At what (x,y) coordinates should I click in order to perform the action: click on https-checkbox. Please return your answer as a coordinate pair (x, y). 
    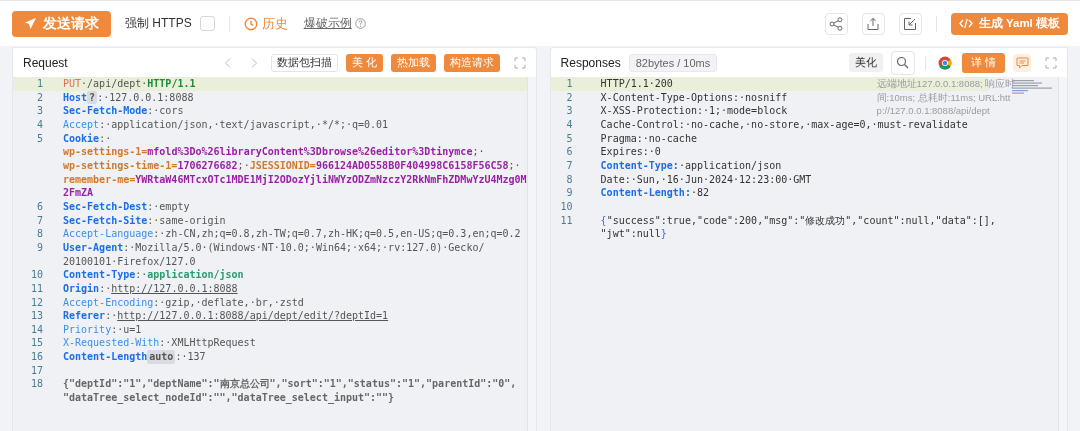
    Looking at the image, I should click on (207, 23).